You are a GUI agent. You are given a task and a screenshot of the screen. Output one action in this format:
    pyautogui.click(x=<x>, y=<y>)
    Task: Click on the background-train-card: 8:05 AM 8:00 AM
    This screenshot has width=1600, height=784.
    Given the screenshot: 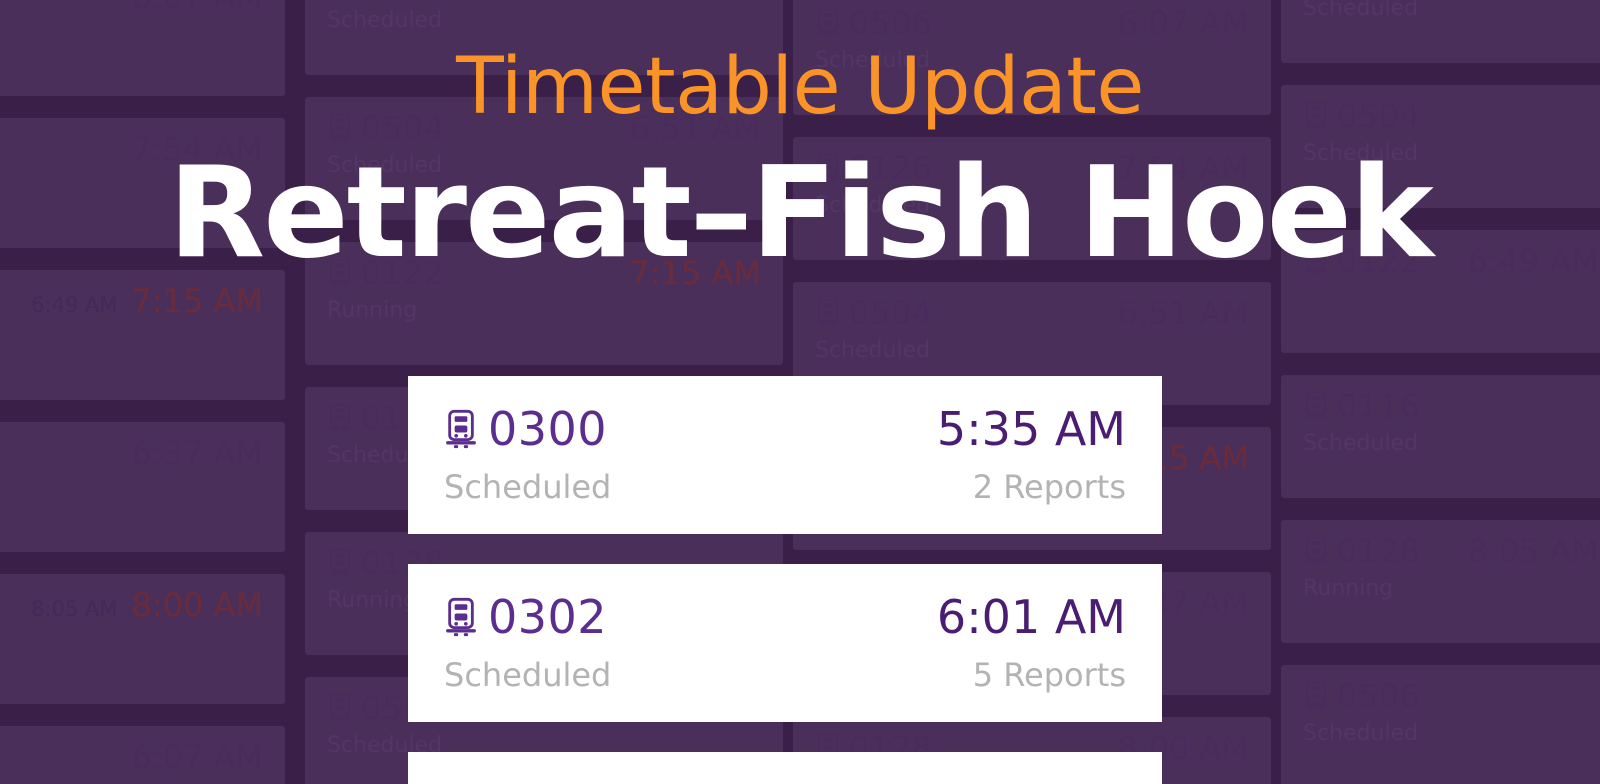 What is the action you would take?
    pyautogui.click(x=142, y=639)
    